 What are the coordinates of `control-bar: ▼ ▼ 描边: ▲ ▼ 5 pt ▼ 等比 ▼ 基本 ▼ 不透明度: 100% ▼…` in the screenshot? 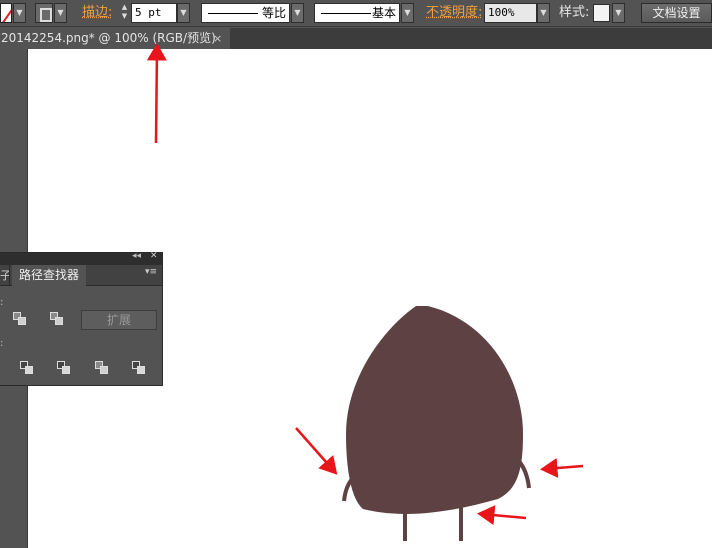 It's located at (356, 13).